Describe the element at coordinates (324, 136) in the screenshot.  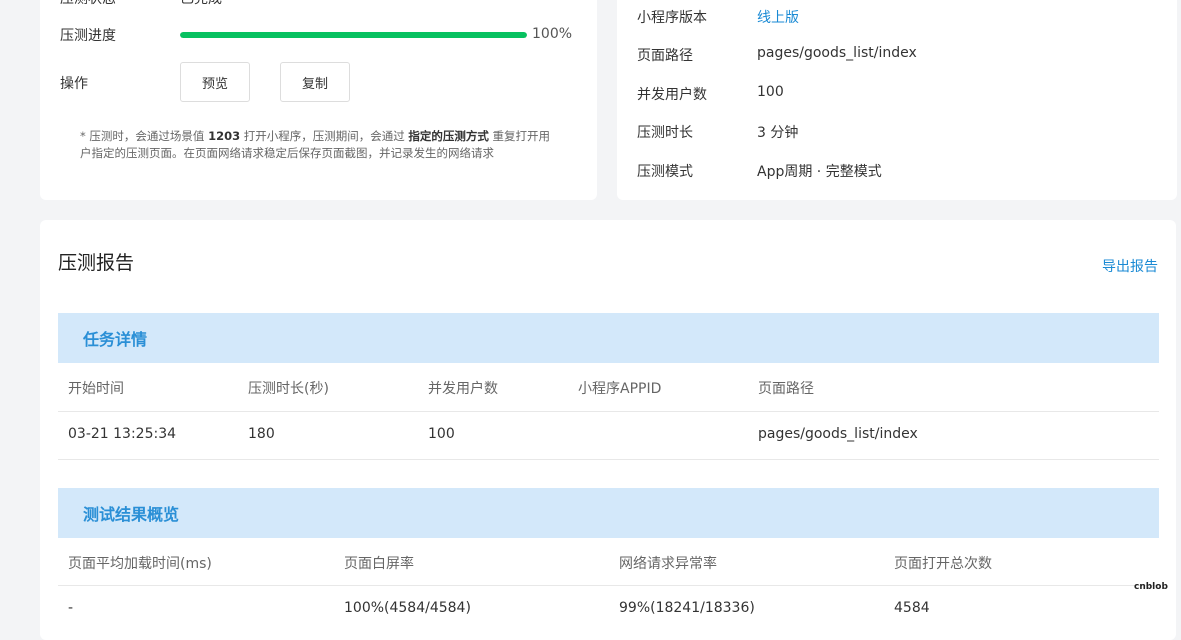
I see `note-text: 打开小程序，压测期间，会通过` at that location.